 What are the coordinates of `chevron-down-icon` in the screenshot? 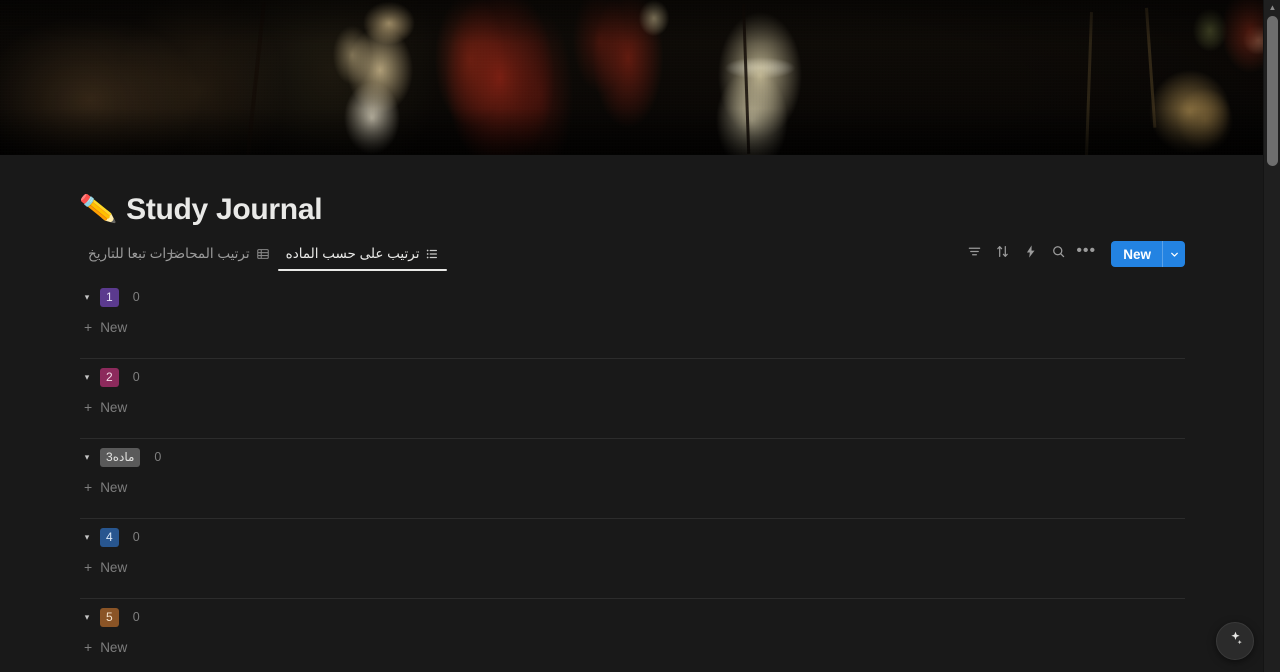 It's located at (1174, 254).